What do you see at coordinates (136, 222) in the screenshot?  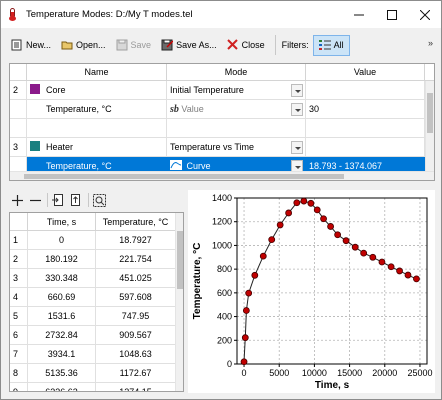 I see `header-temperature: Temperature, °C` at bounding box center [136, 222].